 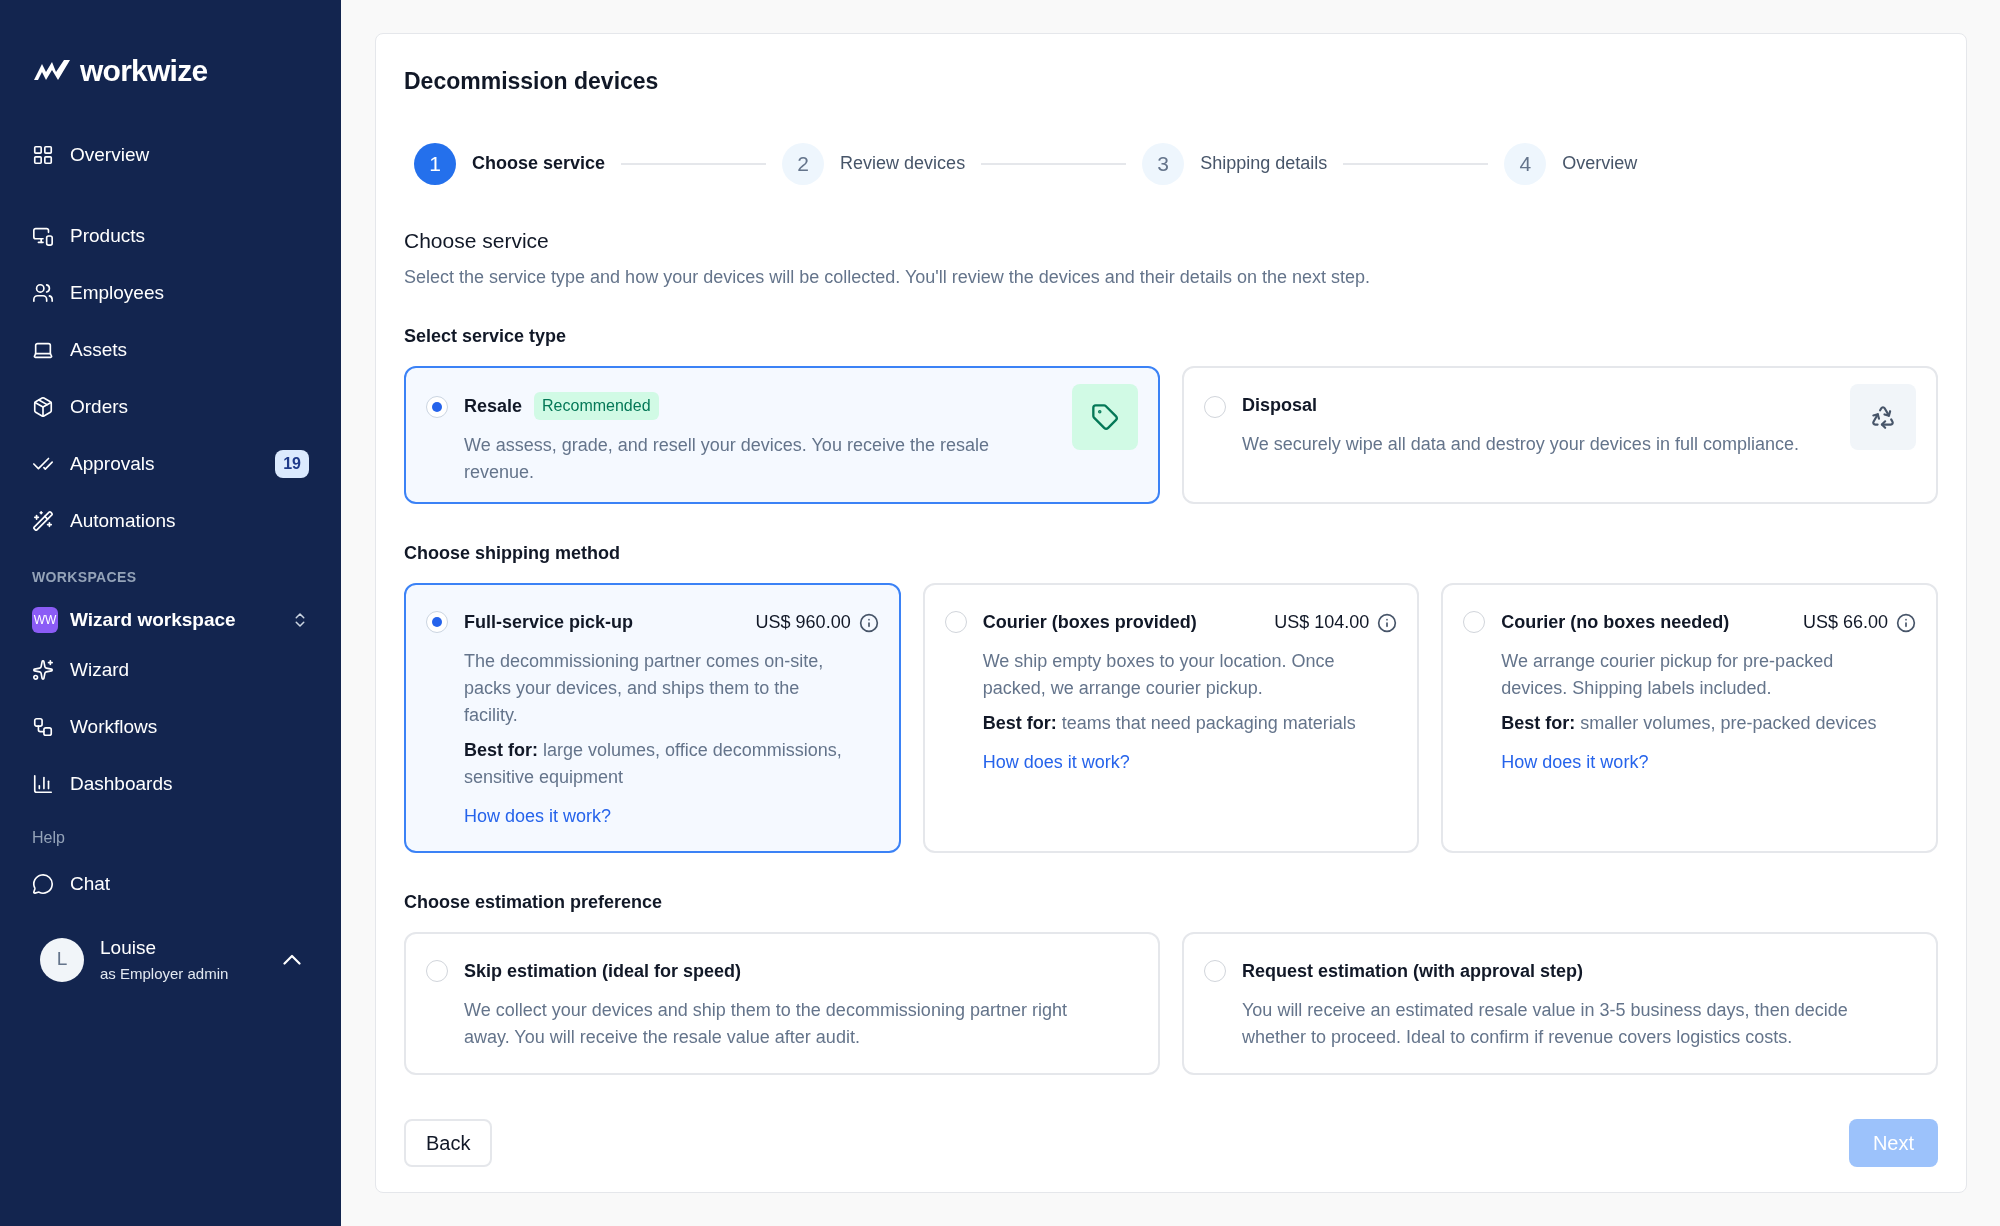 I want to click on section-heading: Help, so click(x=48, y=838).